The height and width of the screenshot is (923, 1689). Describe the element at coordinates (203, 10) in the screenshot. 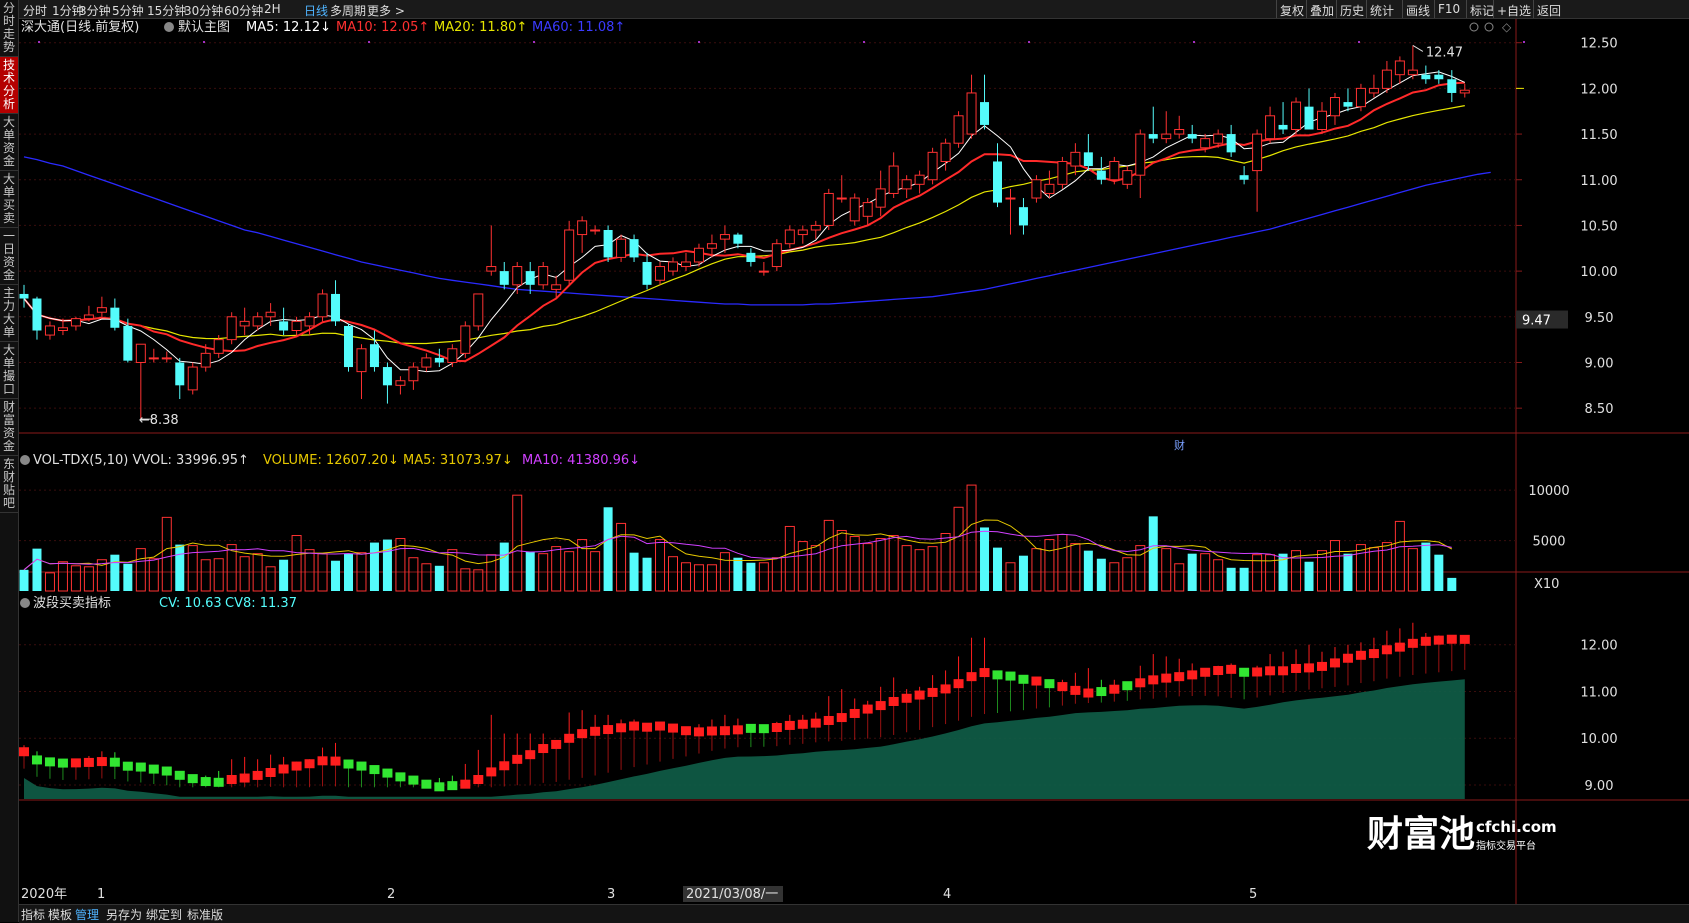

I see `period-tab-5: 30分钟` at that location.